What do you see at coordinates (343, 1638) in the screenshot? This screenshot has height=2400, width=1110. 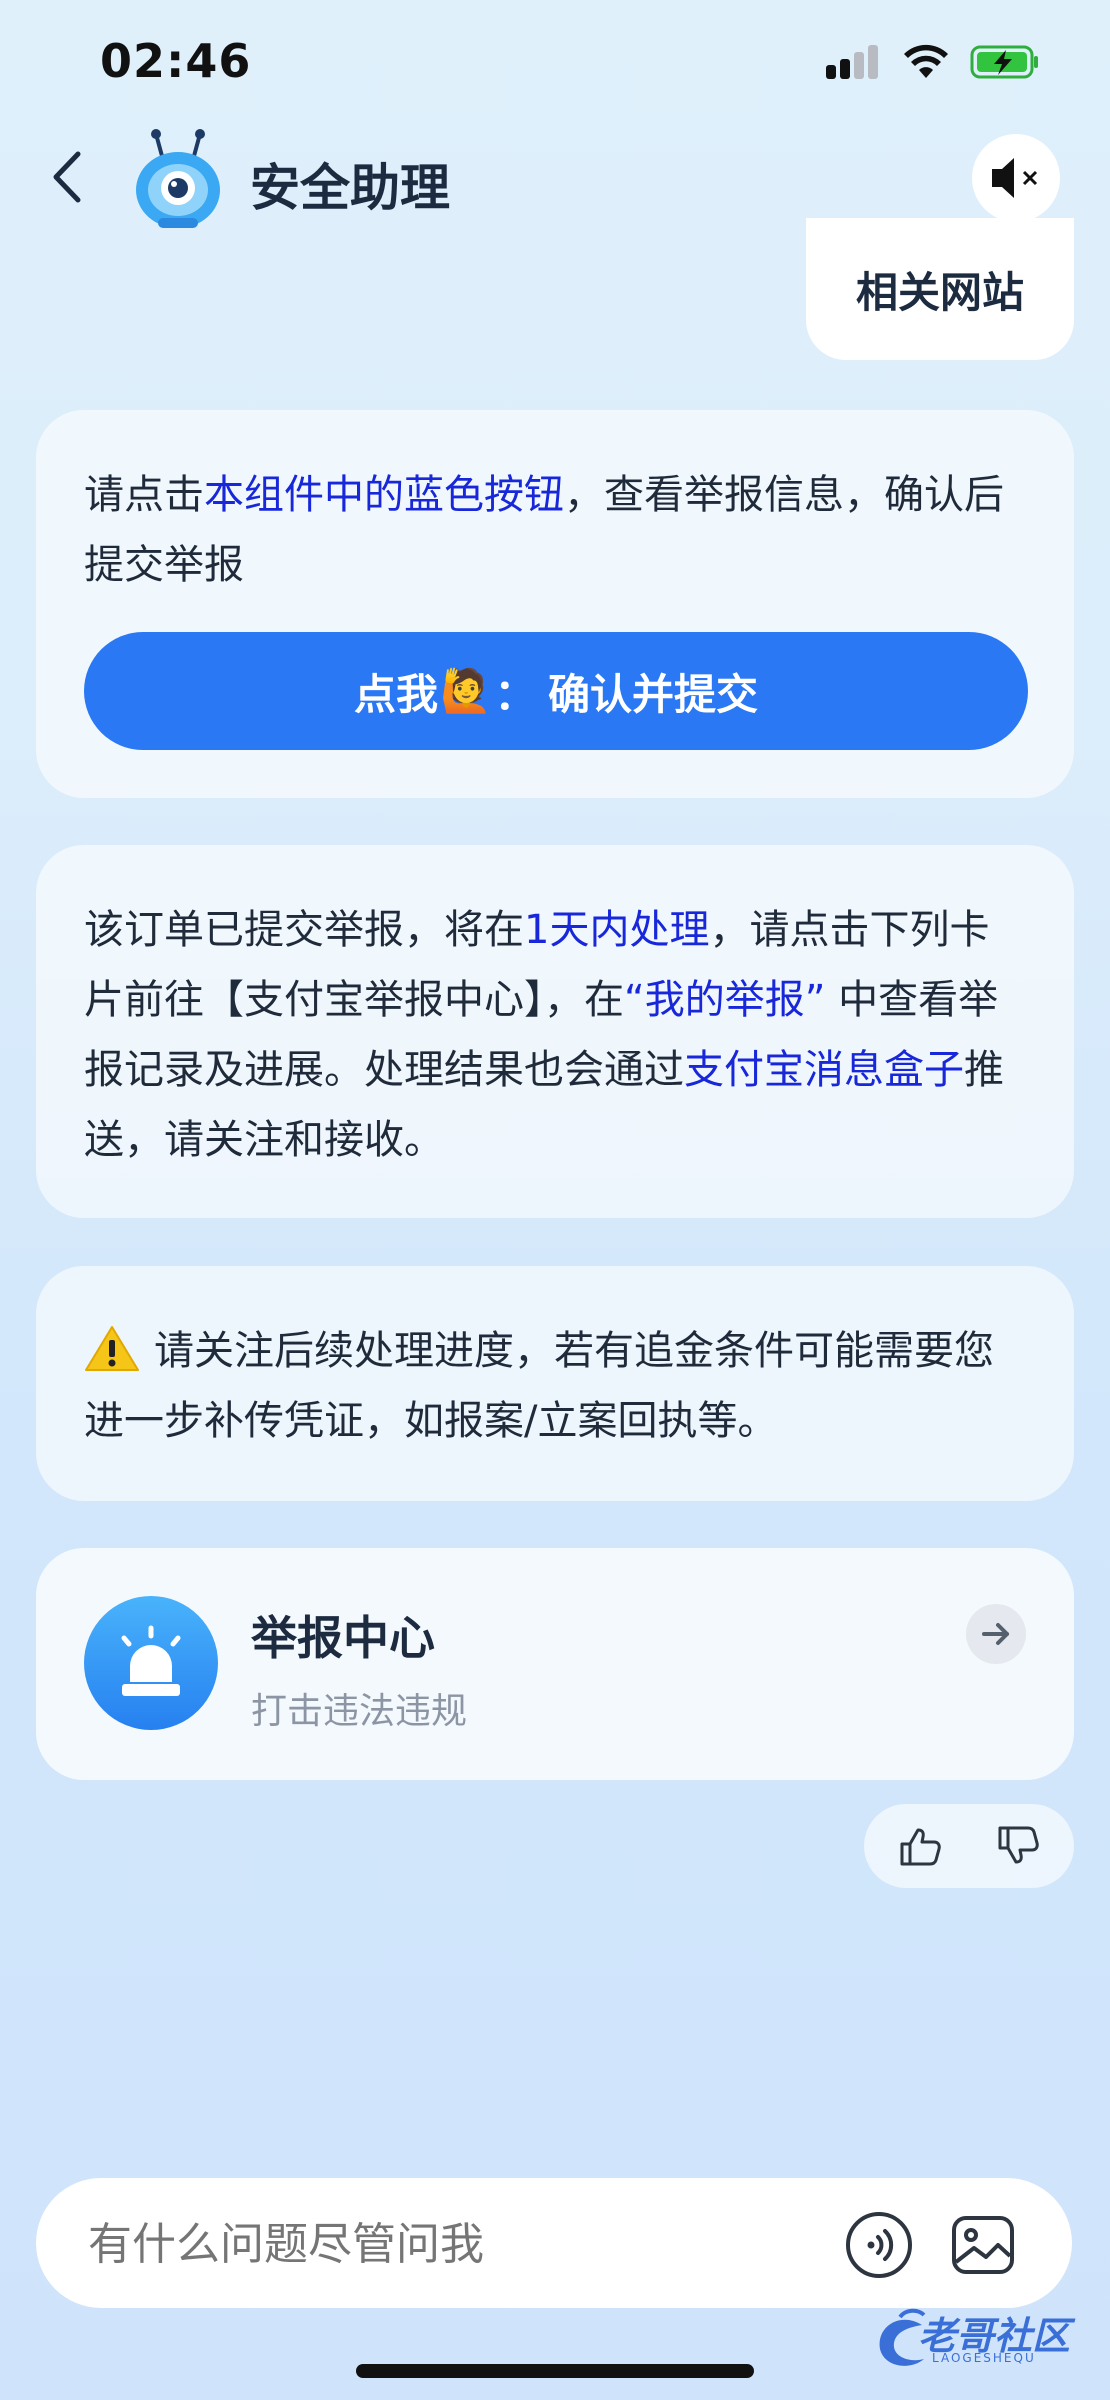 I see `report-center-title: 举报中心` at bounding box center [343, 1638].